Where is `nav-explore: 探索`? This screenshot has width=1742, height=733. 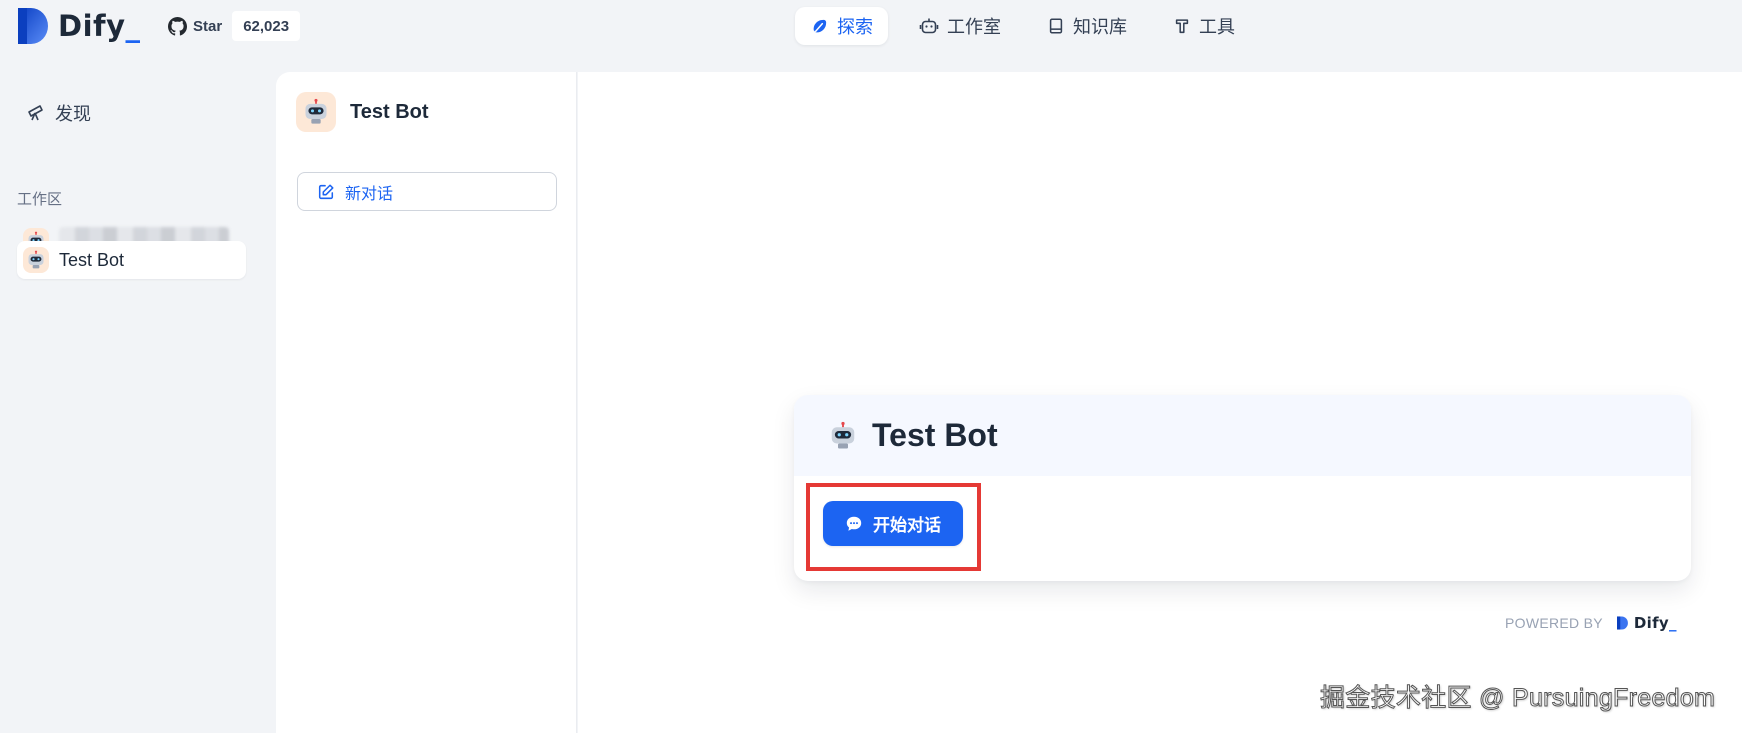
nav-explore: 探索 is located at coordinates (841, 26).